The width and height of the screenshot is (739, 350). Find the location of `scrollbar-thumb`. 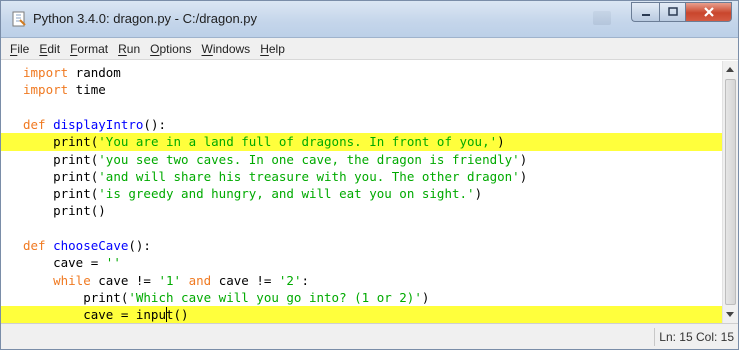

scrollbar-thumb is located at coordinates (730, 192).